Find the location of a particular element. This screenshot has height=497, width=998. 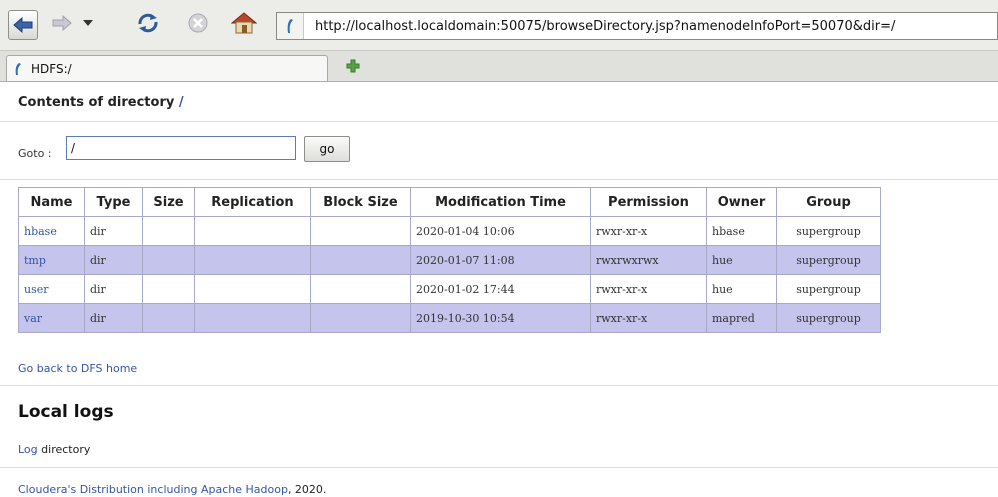

dir-name-link: user is located at coordinates (51, 289).